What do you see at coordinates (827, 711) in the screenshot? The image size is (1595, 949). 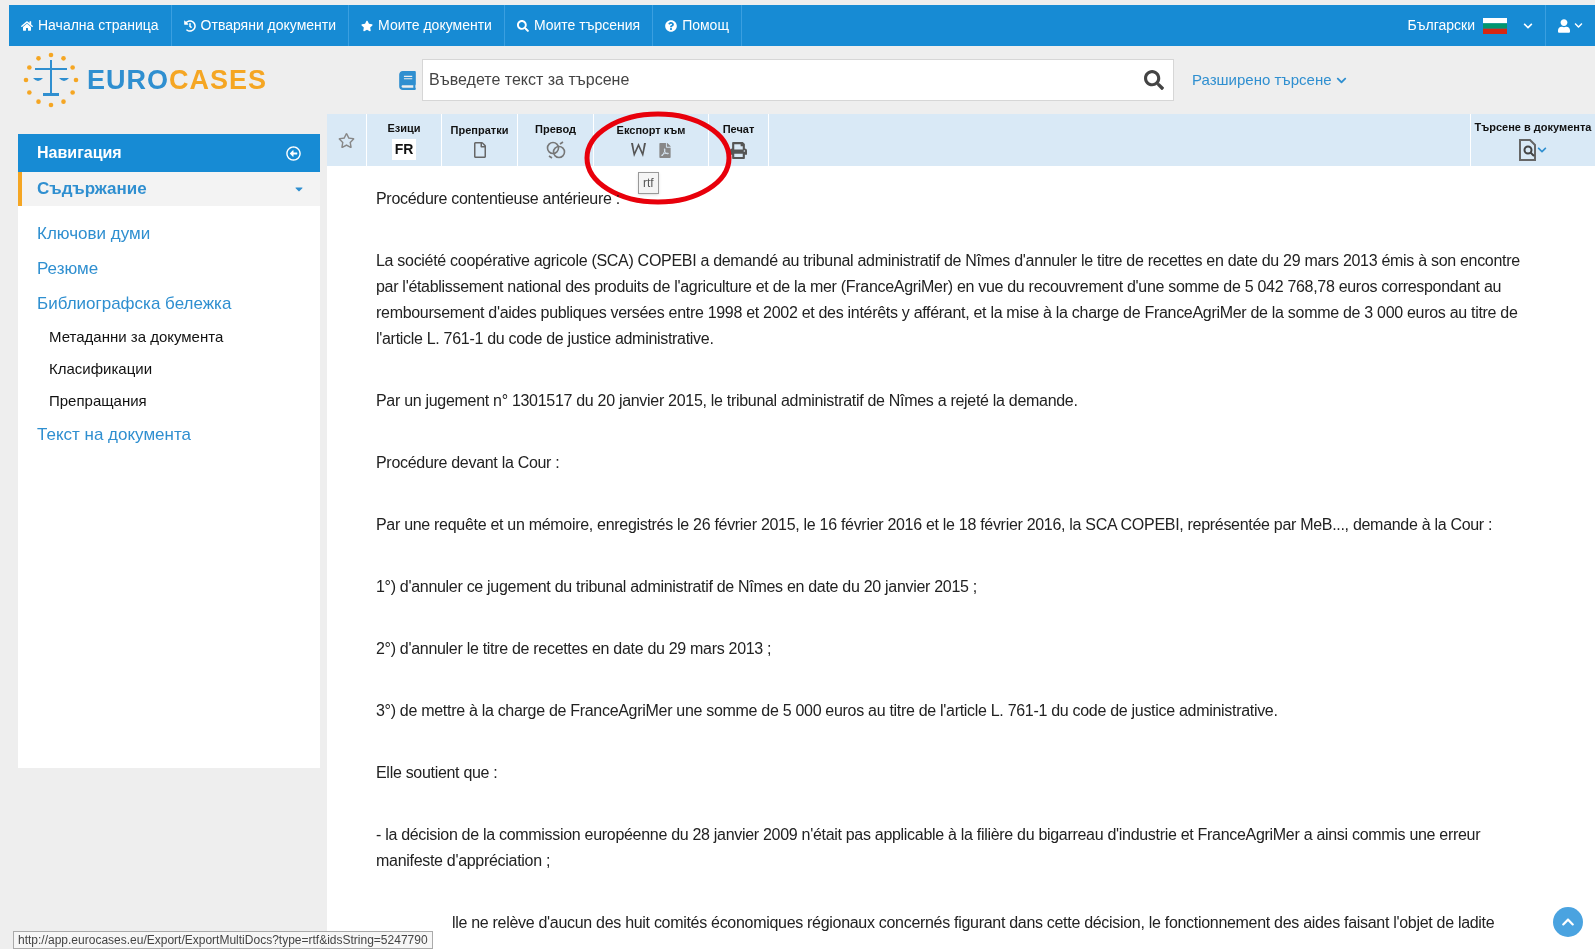 I see `document-paragraph: 3°) de mettre à la charge de FranceAgriMer une somme de 5 000 euros au titre de l'article L. 761-1 du code de justice administrative.` at bounding box center [827, 711].